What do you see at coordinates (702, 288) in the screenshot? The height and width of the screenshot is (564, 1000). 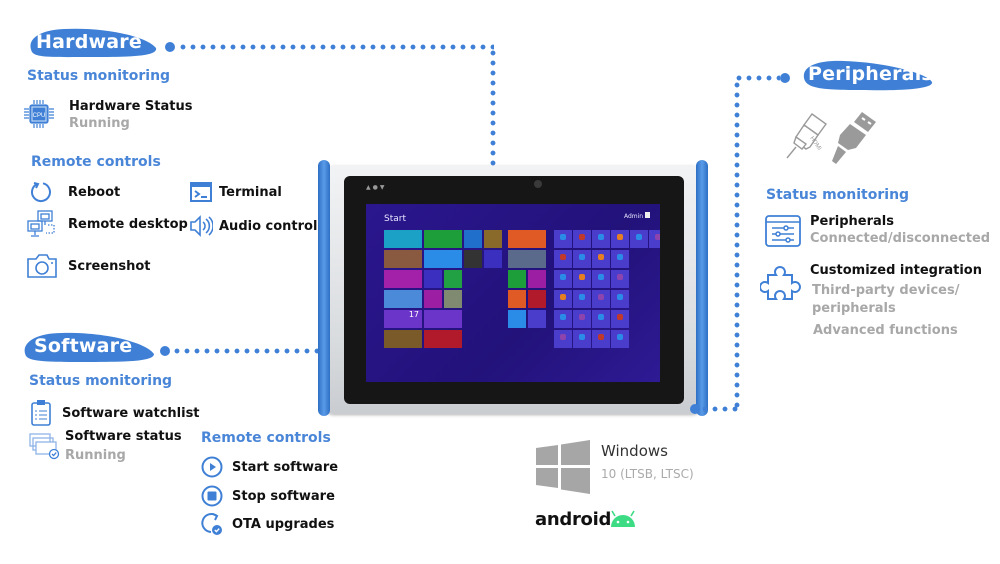 I see `tablet-bumper-right` at bounding box center [702, 288].